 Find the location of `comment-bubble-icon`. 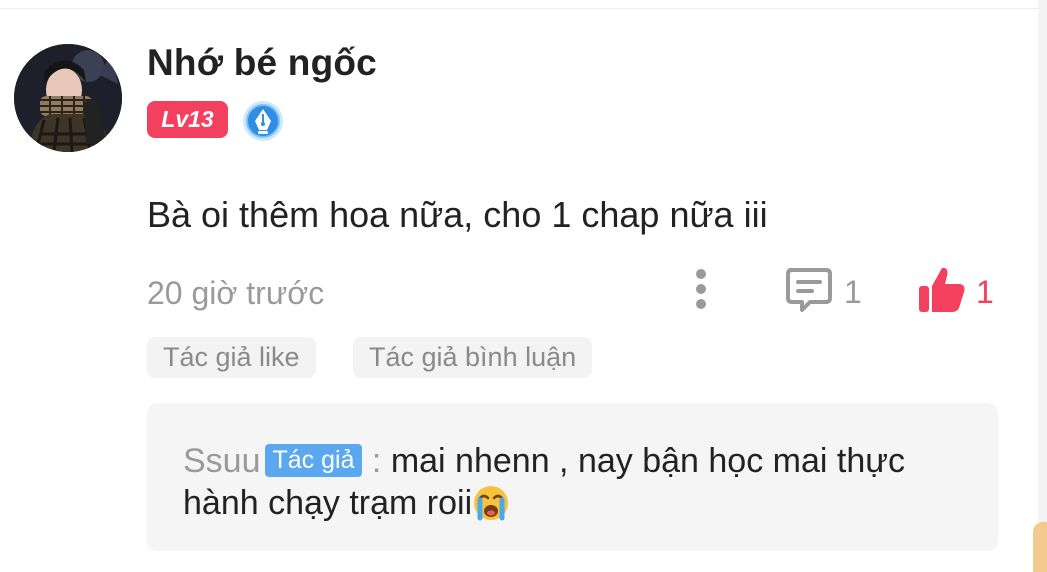

comment-bubble-icon is located at coordinates (809, 290).